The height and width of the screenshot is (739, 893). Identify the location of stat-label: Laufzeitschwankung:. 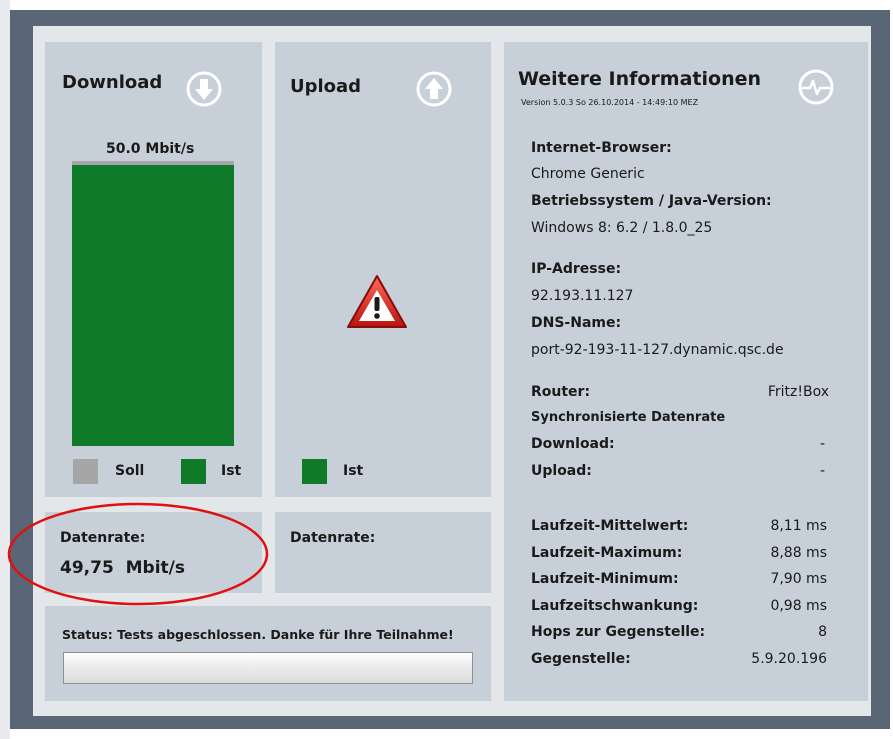
(615, 605).